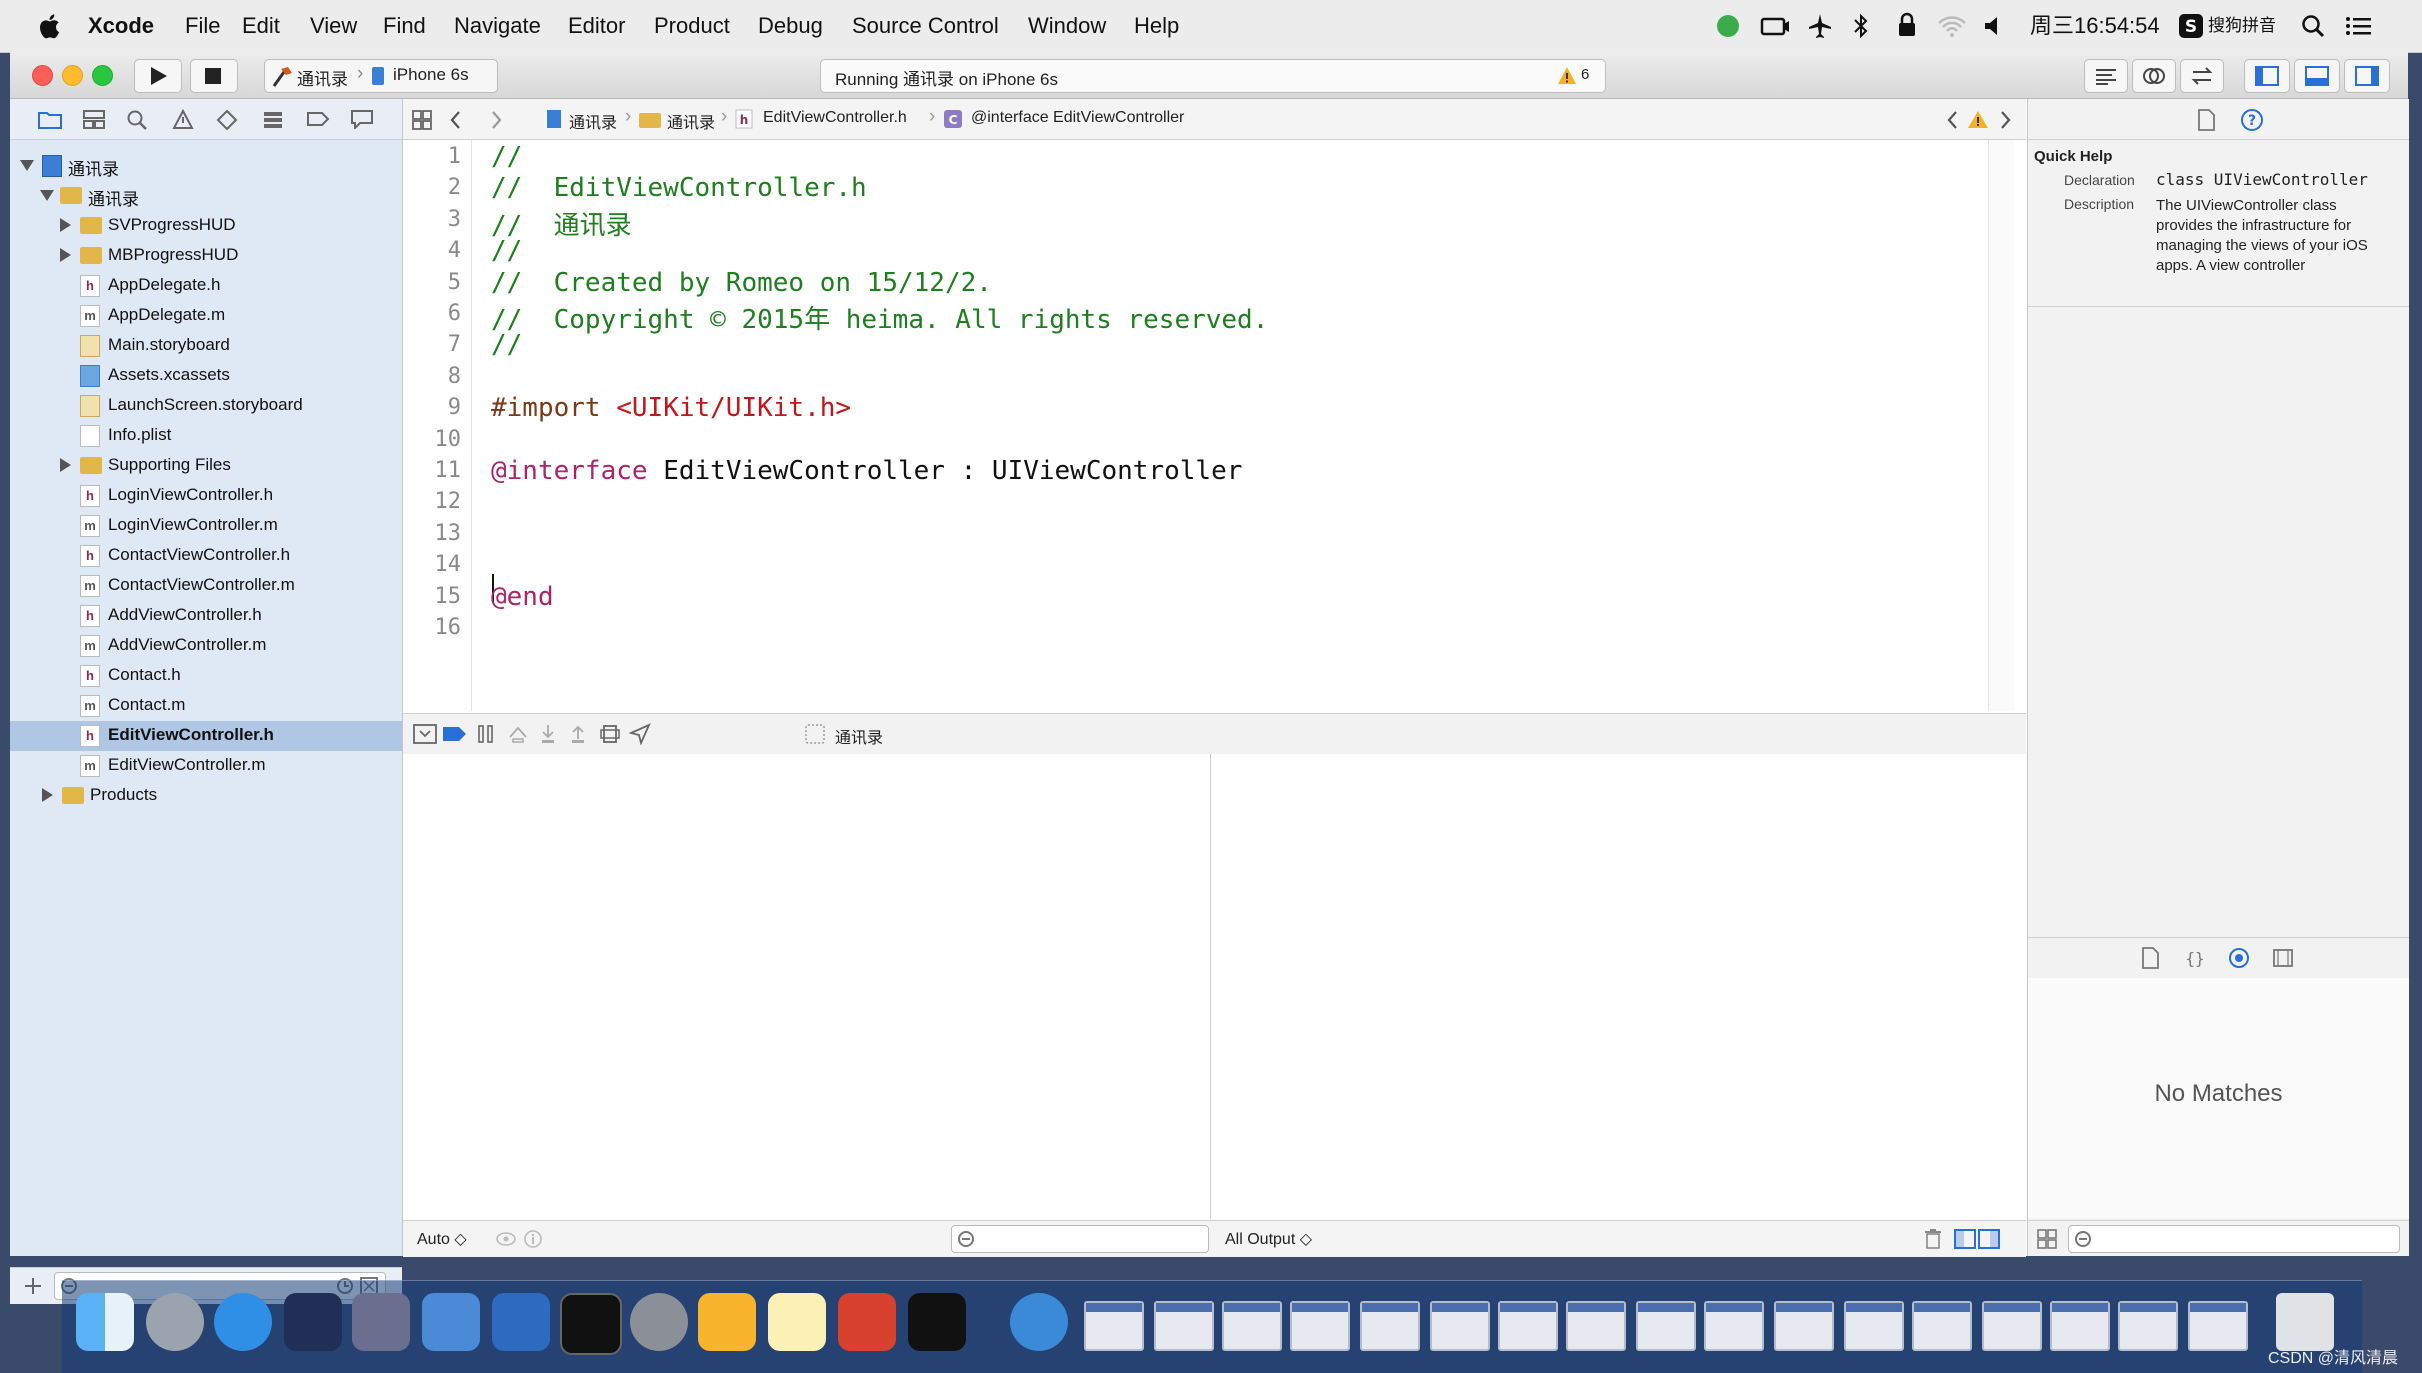 The image size is (2422, 1373). What do you see at coordinates (455, 734) in the screenshot?
I see `breakpoints-toggle-icon` at bounding box center [455, 734].